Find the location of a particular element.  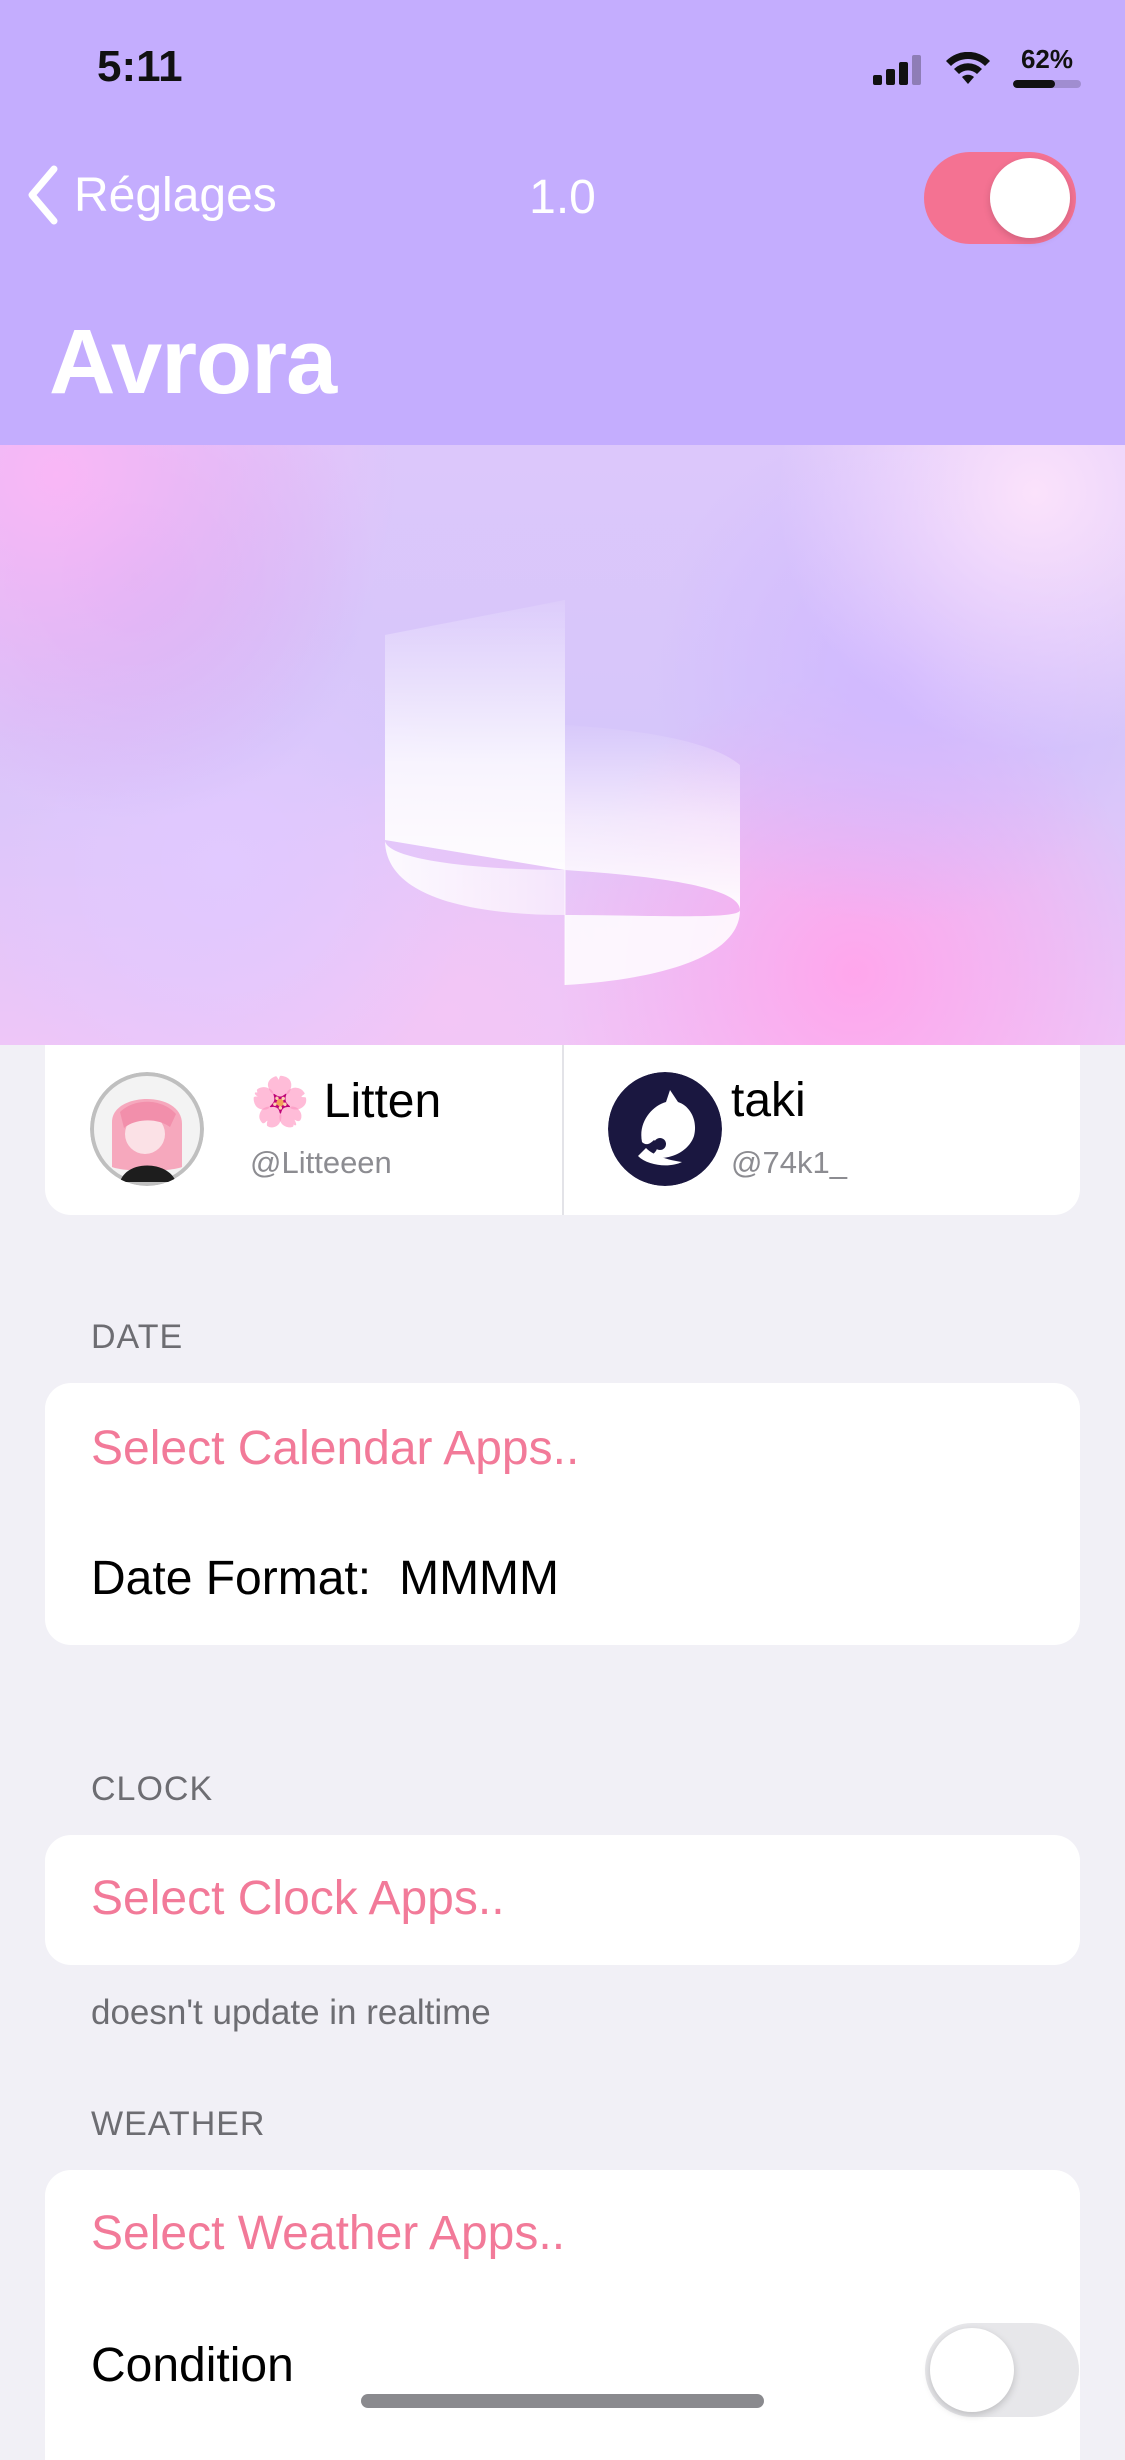

date-format-value: MMMM is located at coordinates (479, 1578).